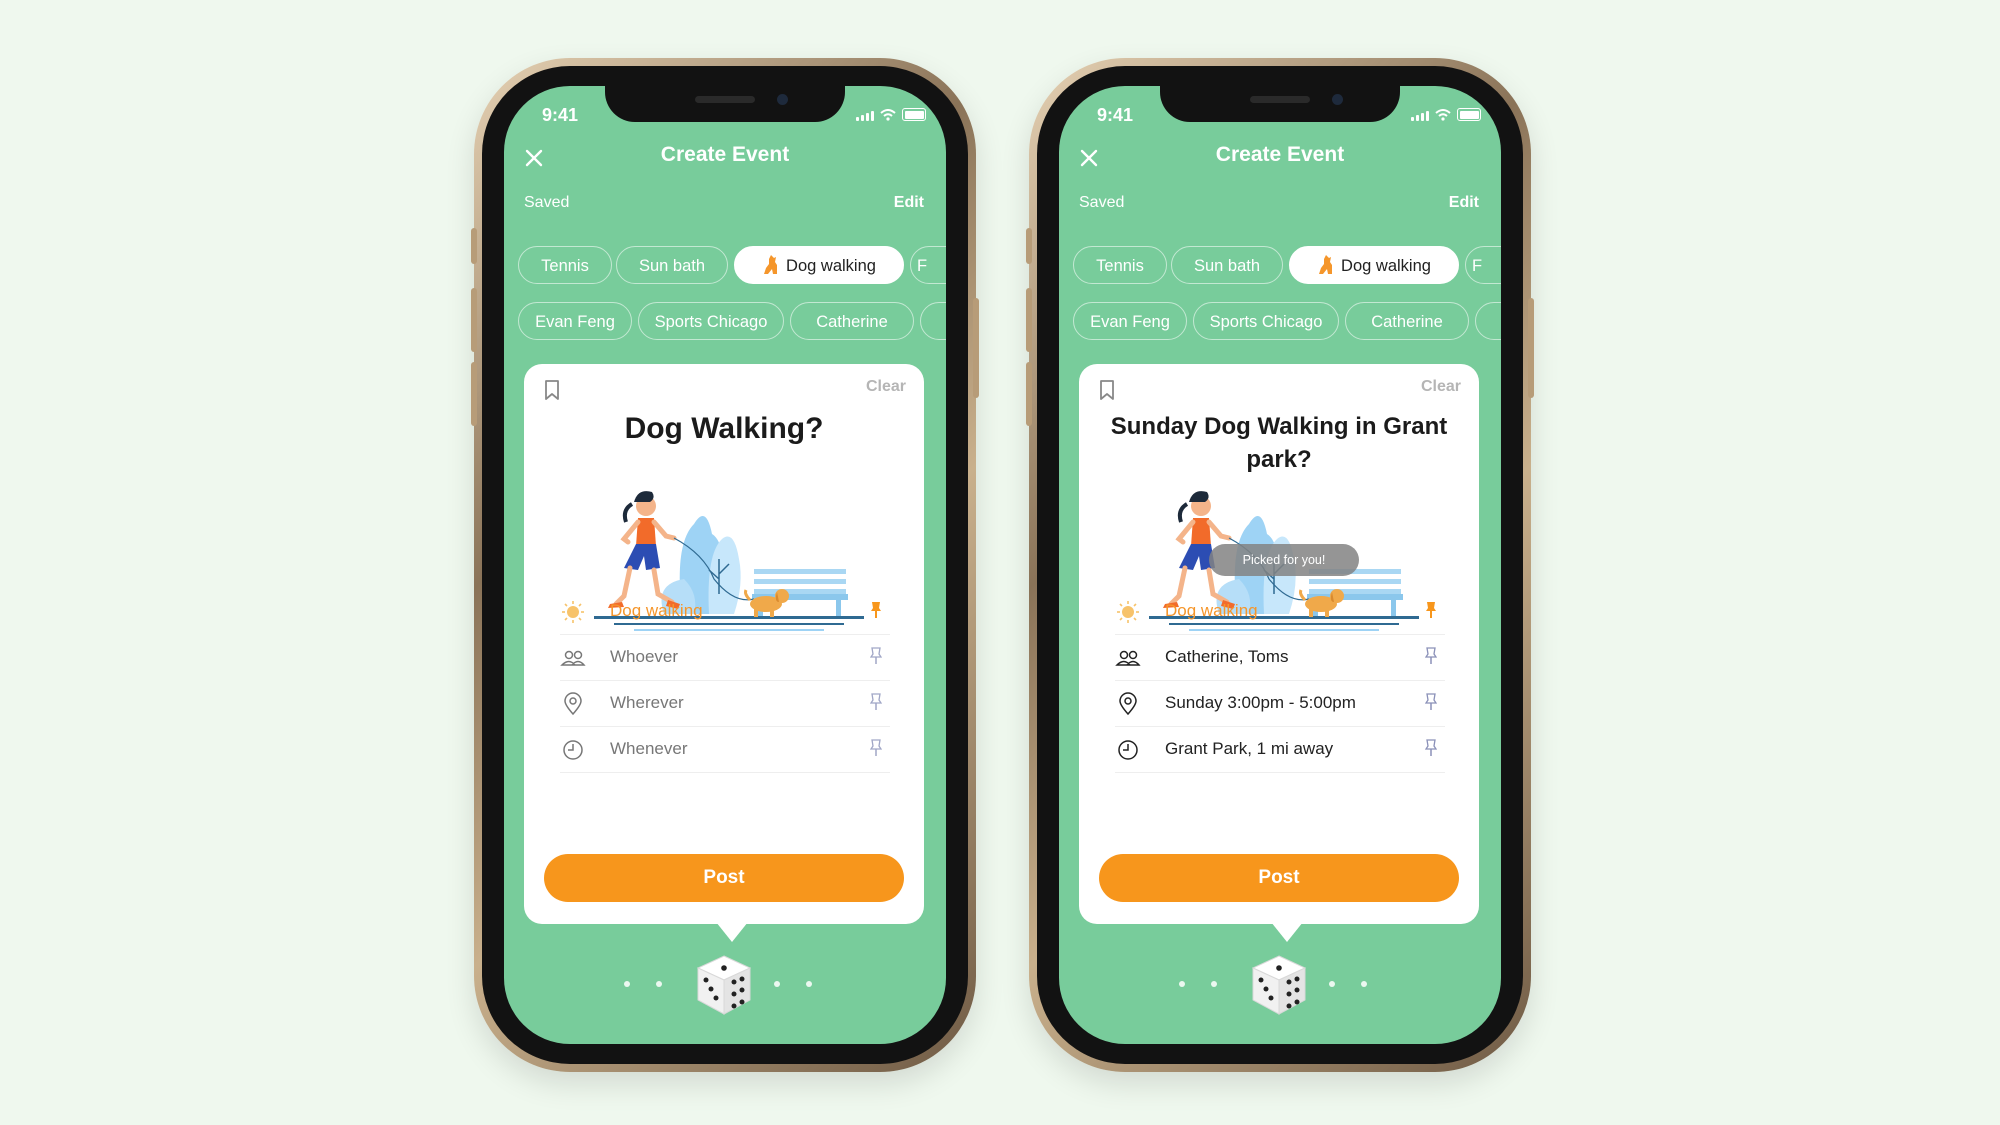 The image size is (2000, 1125). Describe the element at coordinates (1227, 656) in the screenshot. I see `who-label: Catherine, Toms` at that location.